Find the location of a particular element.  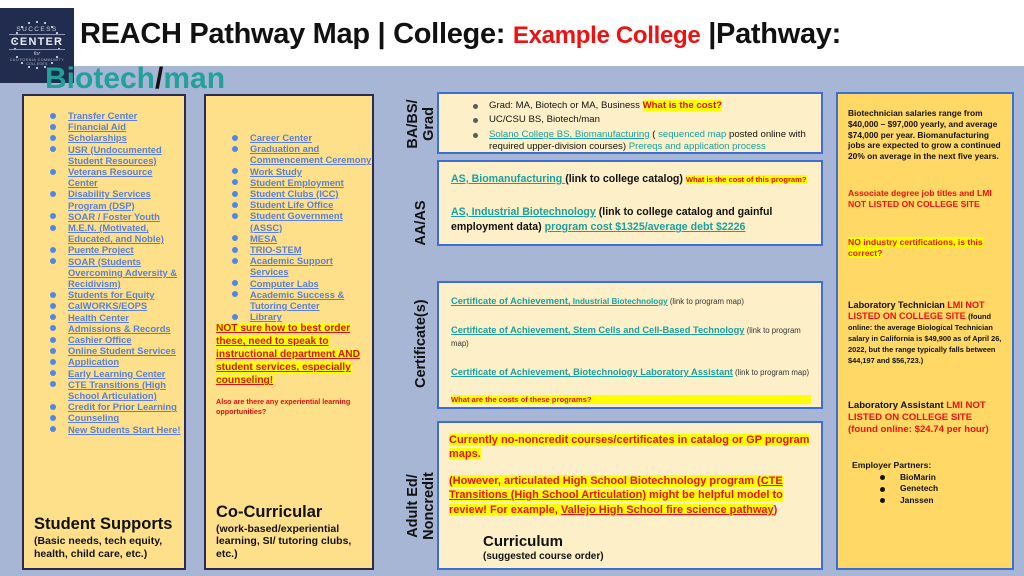

student-support-link: Early Learning Center is located at coordinates (104, 373).